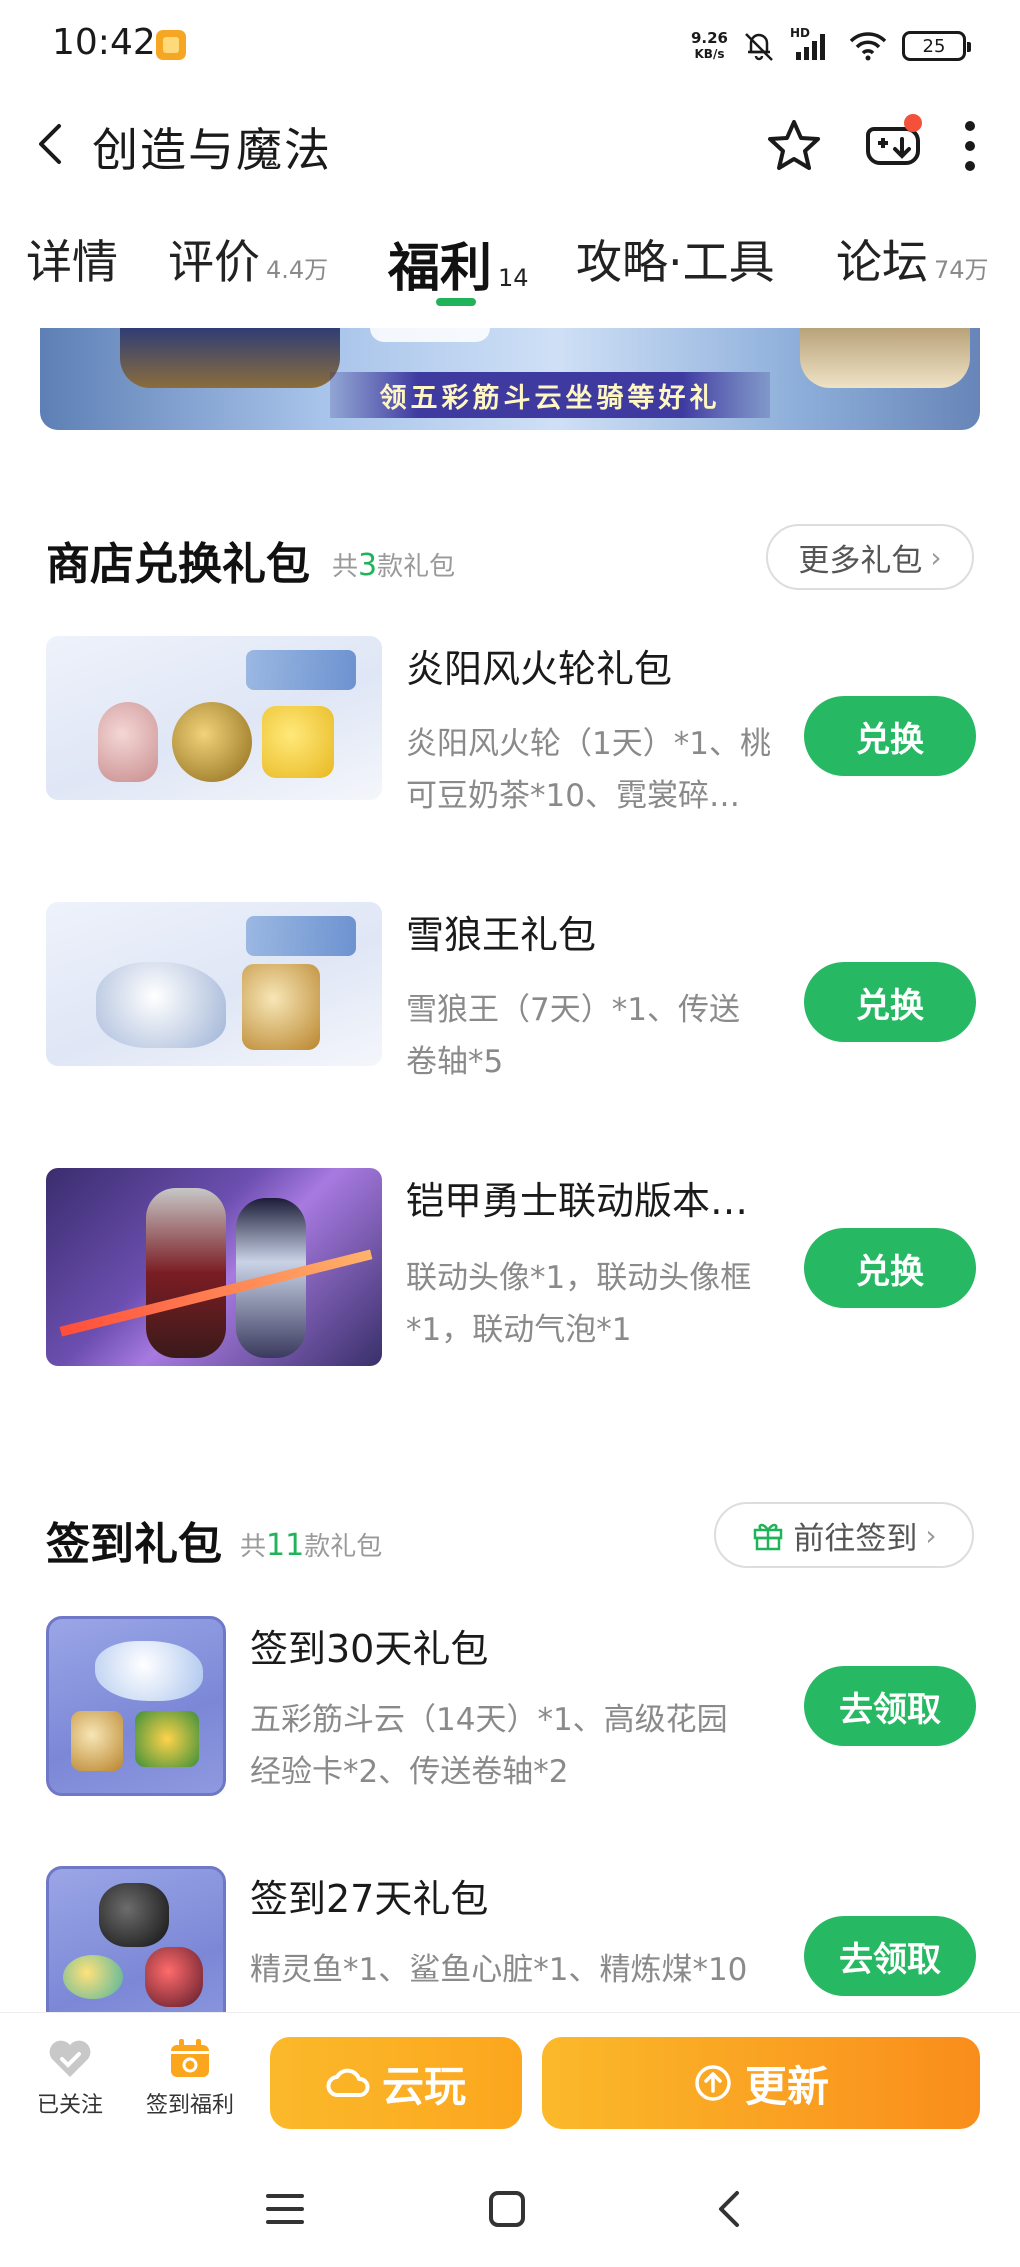 The image size is (1020, 2267). What do you see at coordinates (893, 146) in the screenshot?
I see `game-download-button` at bounding box center [893, 146].